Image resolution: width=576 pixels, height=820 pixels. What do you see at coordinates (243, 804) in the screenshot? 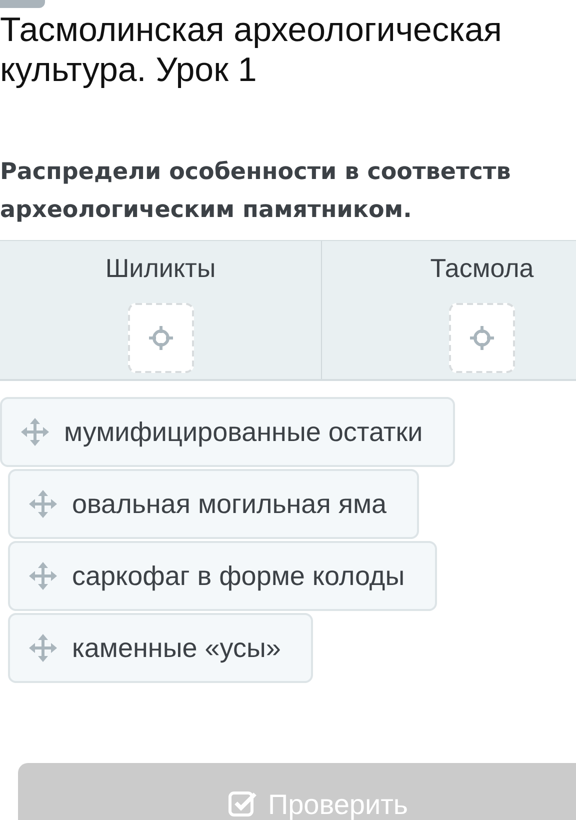
I see `checkbox-icon` at bounding box center [243, 804].